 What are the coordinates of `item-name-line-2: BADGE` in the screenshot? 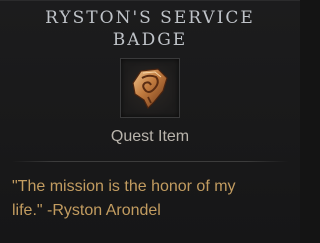 It's located at (150, 40).